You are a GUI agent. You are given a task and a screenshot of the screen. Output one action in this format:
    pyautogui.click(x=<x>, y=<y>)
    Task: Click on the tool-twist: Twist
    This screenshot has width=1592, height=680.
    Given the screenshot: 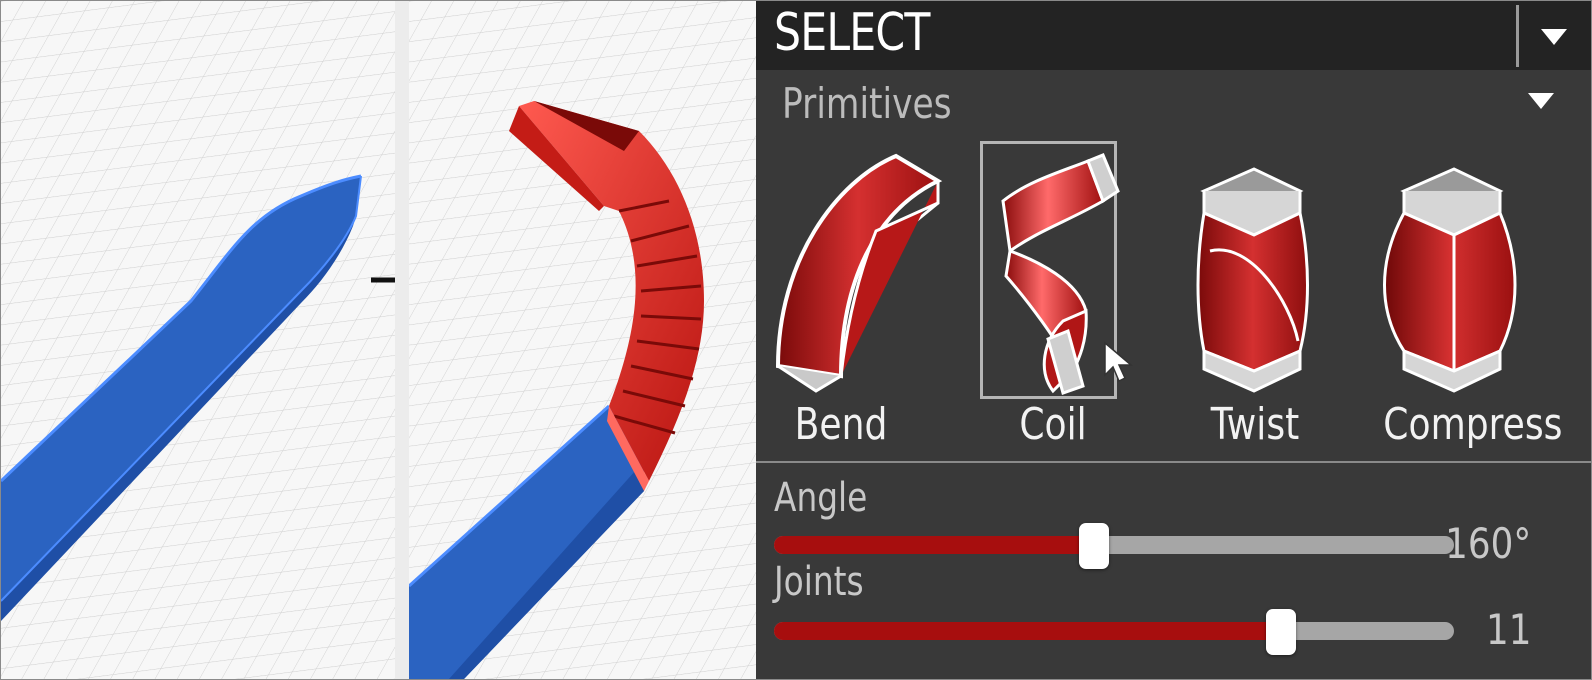 What is the action you would take?
    pyautogui.click(x=1255, y=296)
    